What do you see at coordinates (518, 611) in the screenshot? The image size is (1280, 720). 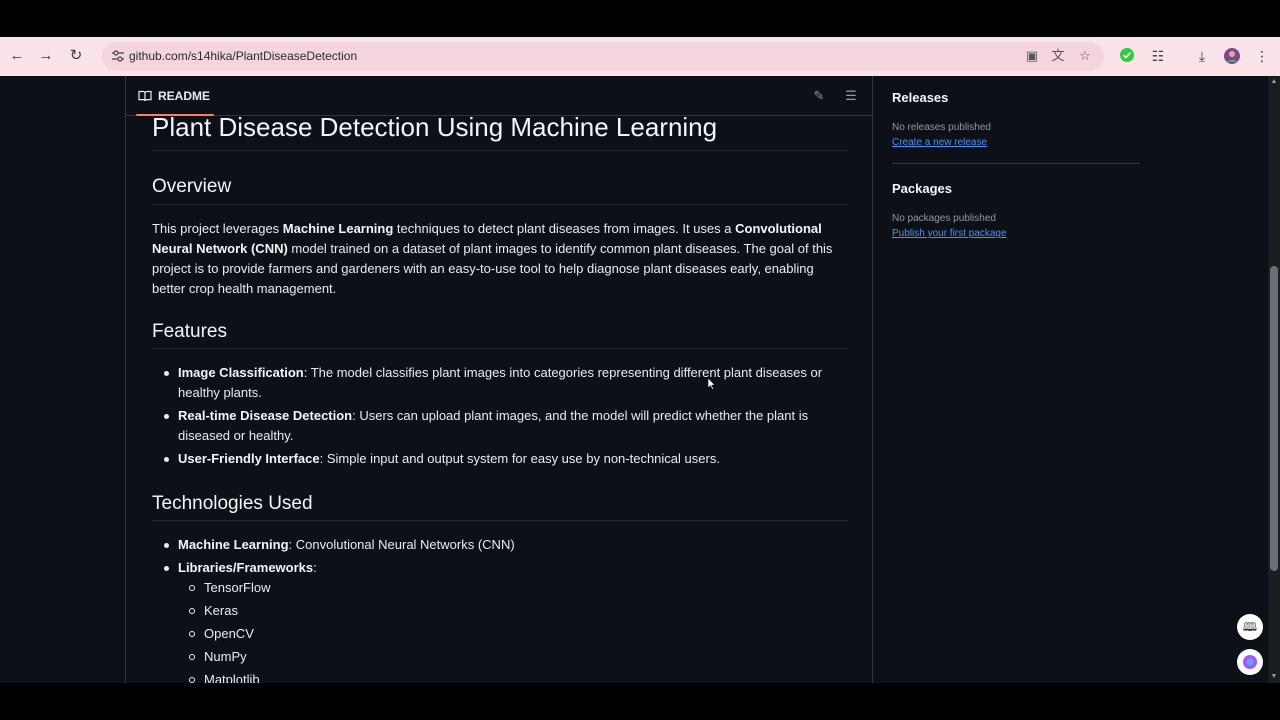 I see `list-item: Keras` at bounding box center [518, 611].